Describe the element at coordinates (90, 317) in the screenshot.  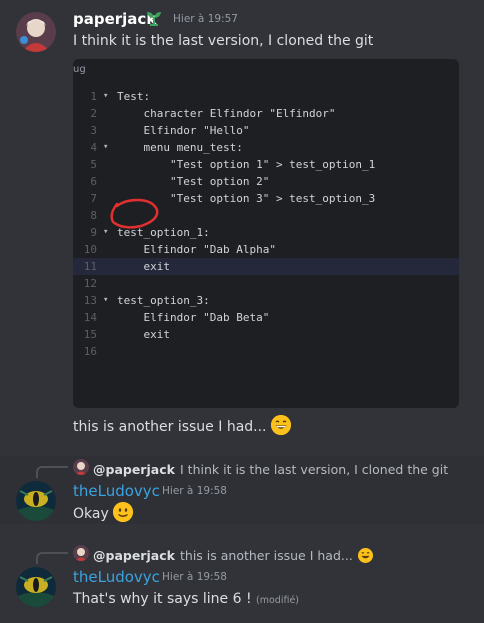
I see `line-number: 14` at that location.